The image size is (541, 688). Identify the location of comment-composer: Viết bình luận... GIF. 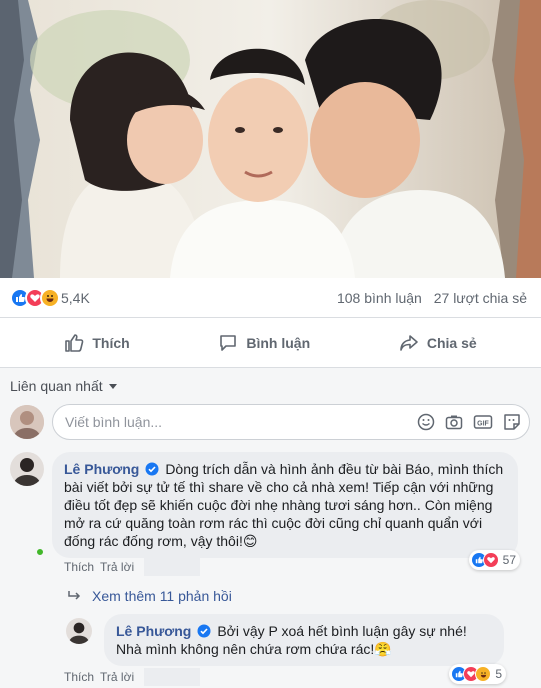
(270, 422).